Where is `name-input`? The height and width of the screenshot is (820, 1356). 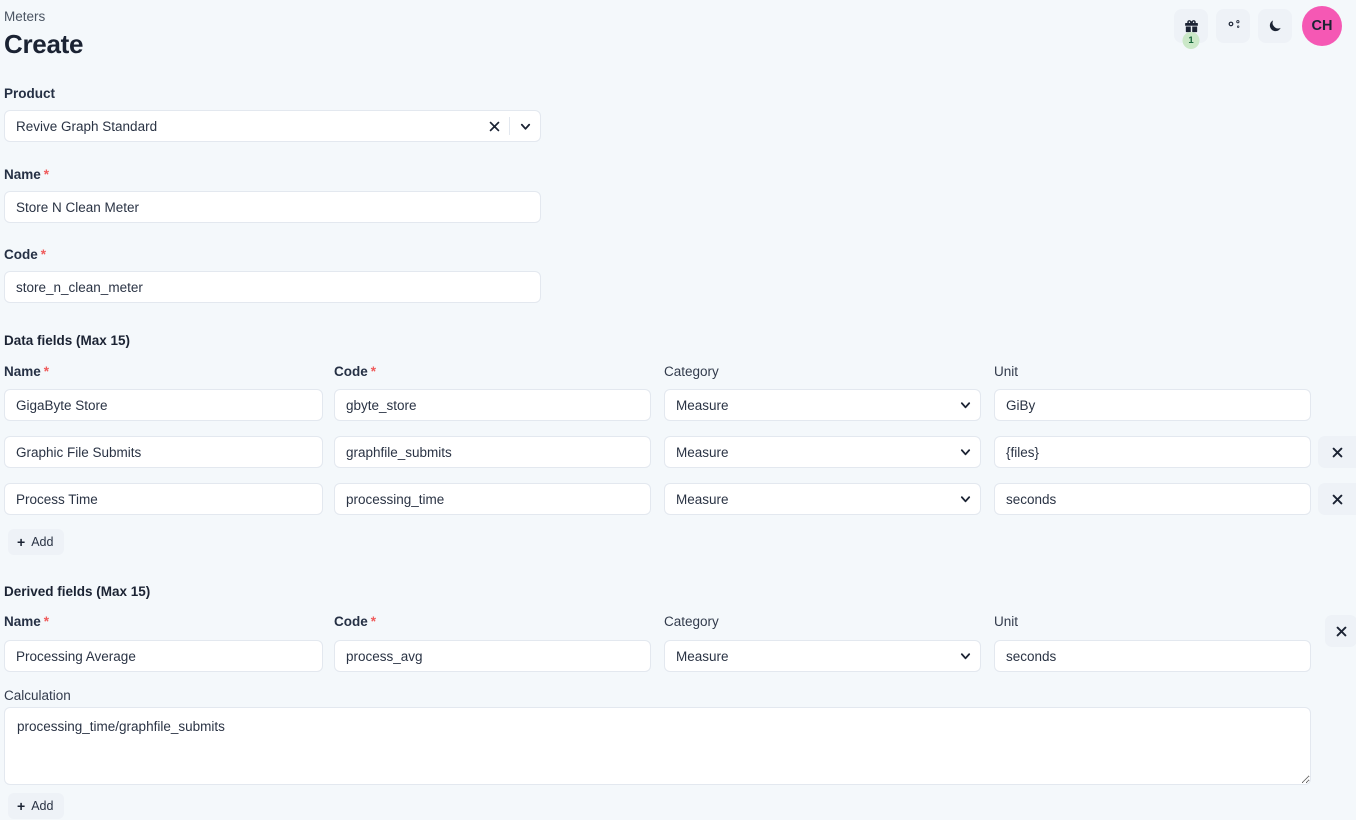
name-input is located at coordinates (272, 207).